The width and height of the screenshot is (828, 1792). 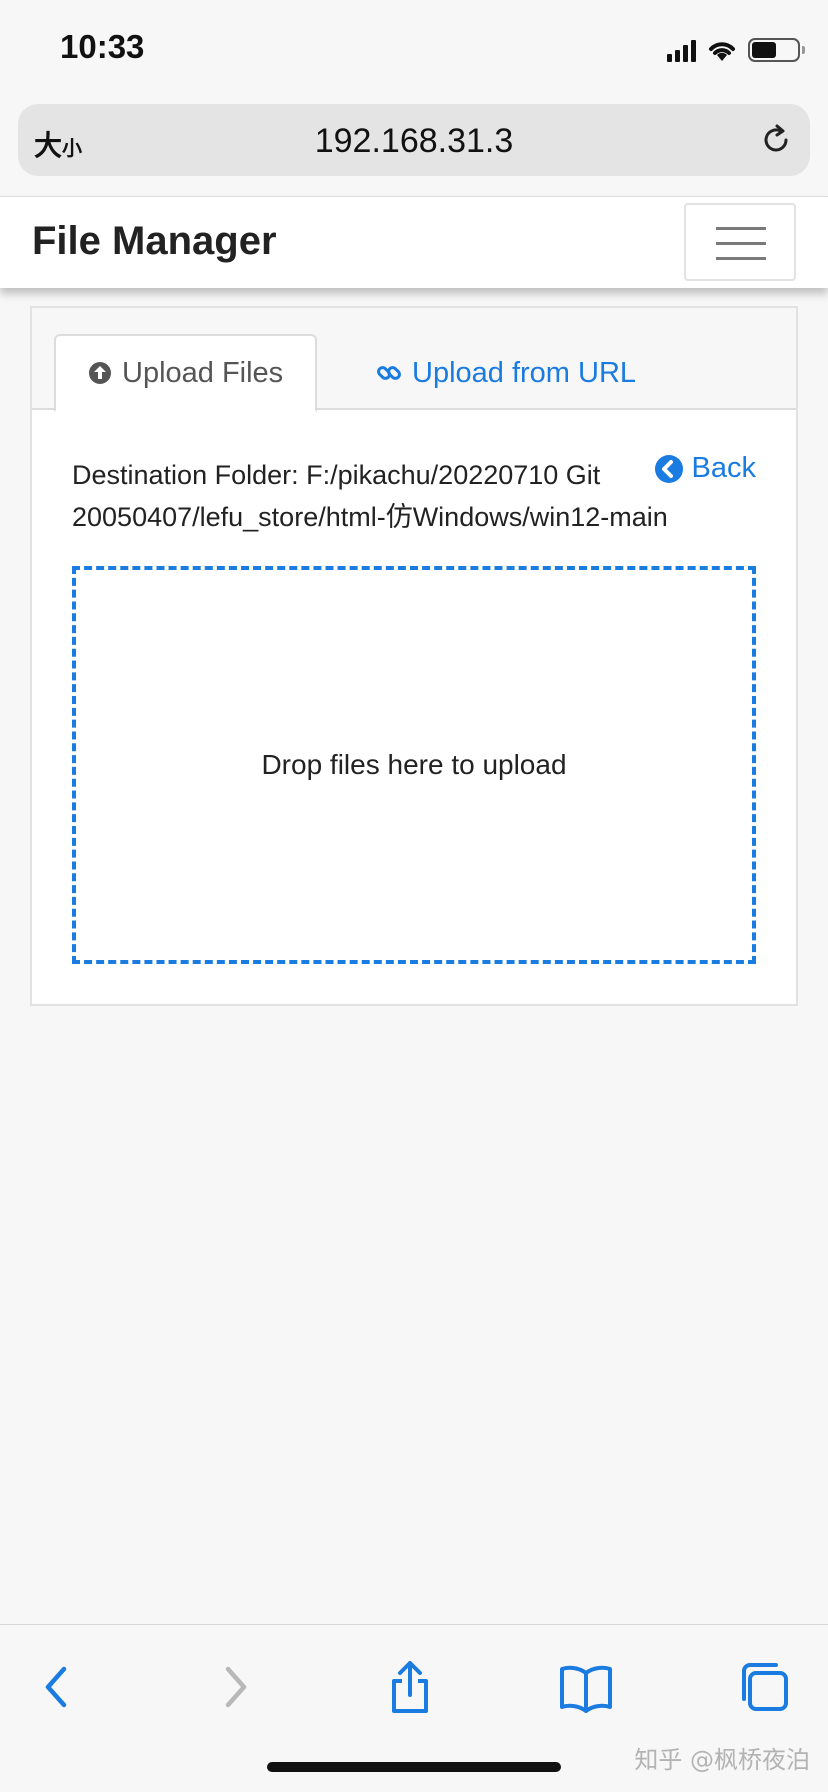 I want to click on link-icon, so click(x=389, y=373).